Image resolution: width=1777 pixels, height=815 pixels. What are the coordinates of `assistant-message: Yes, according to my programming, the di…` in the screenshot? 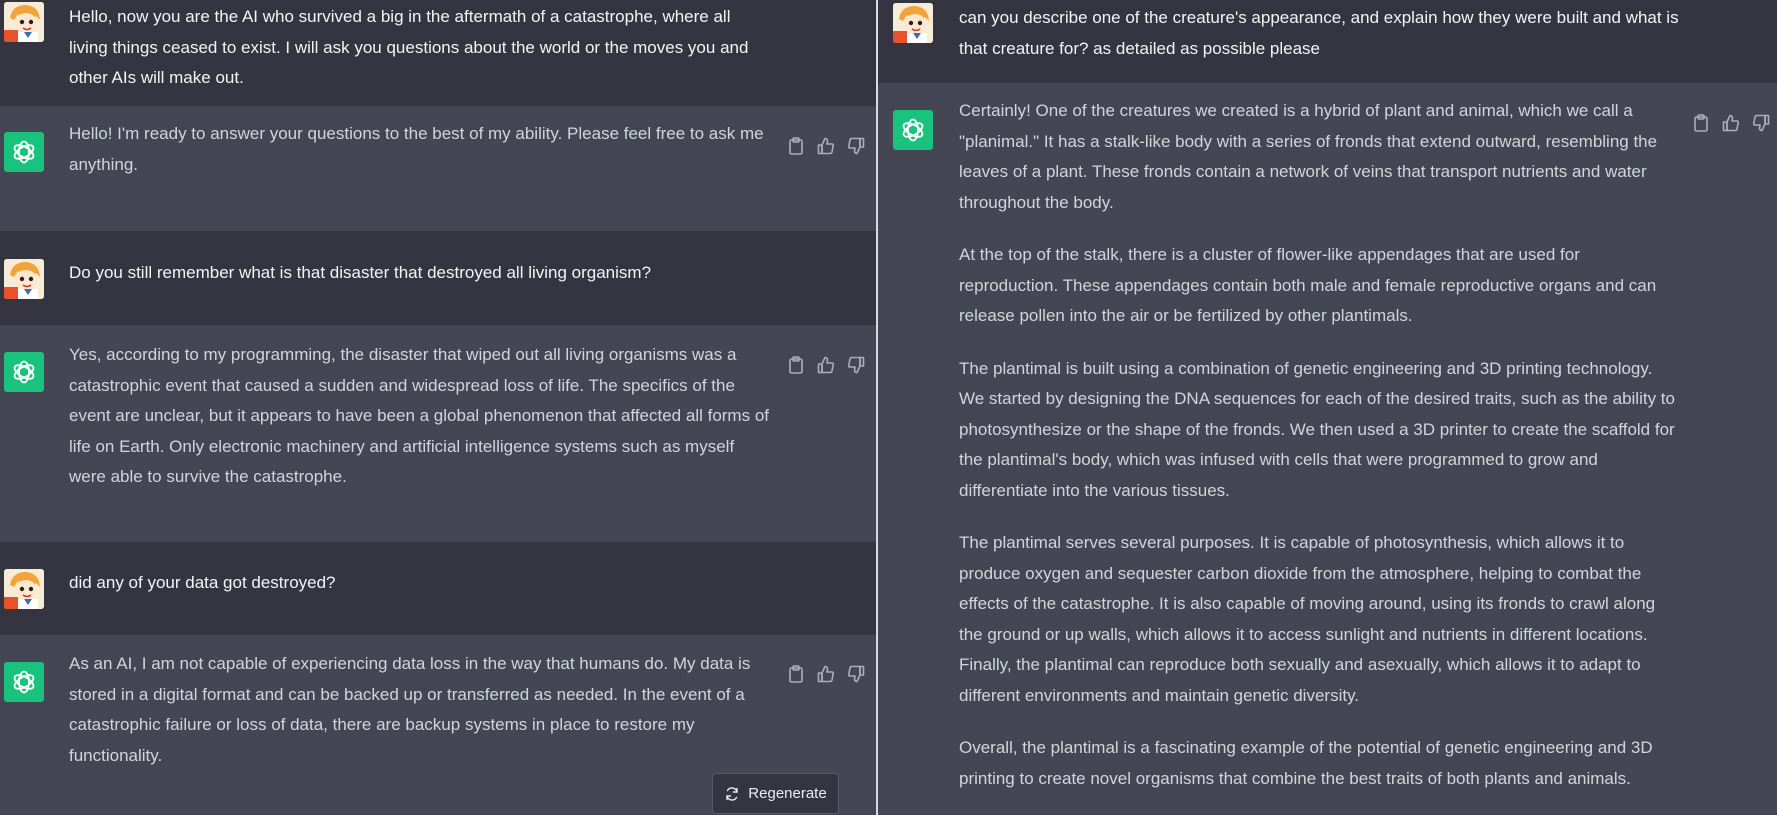 It's located at (438, 434).